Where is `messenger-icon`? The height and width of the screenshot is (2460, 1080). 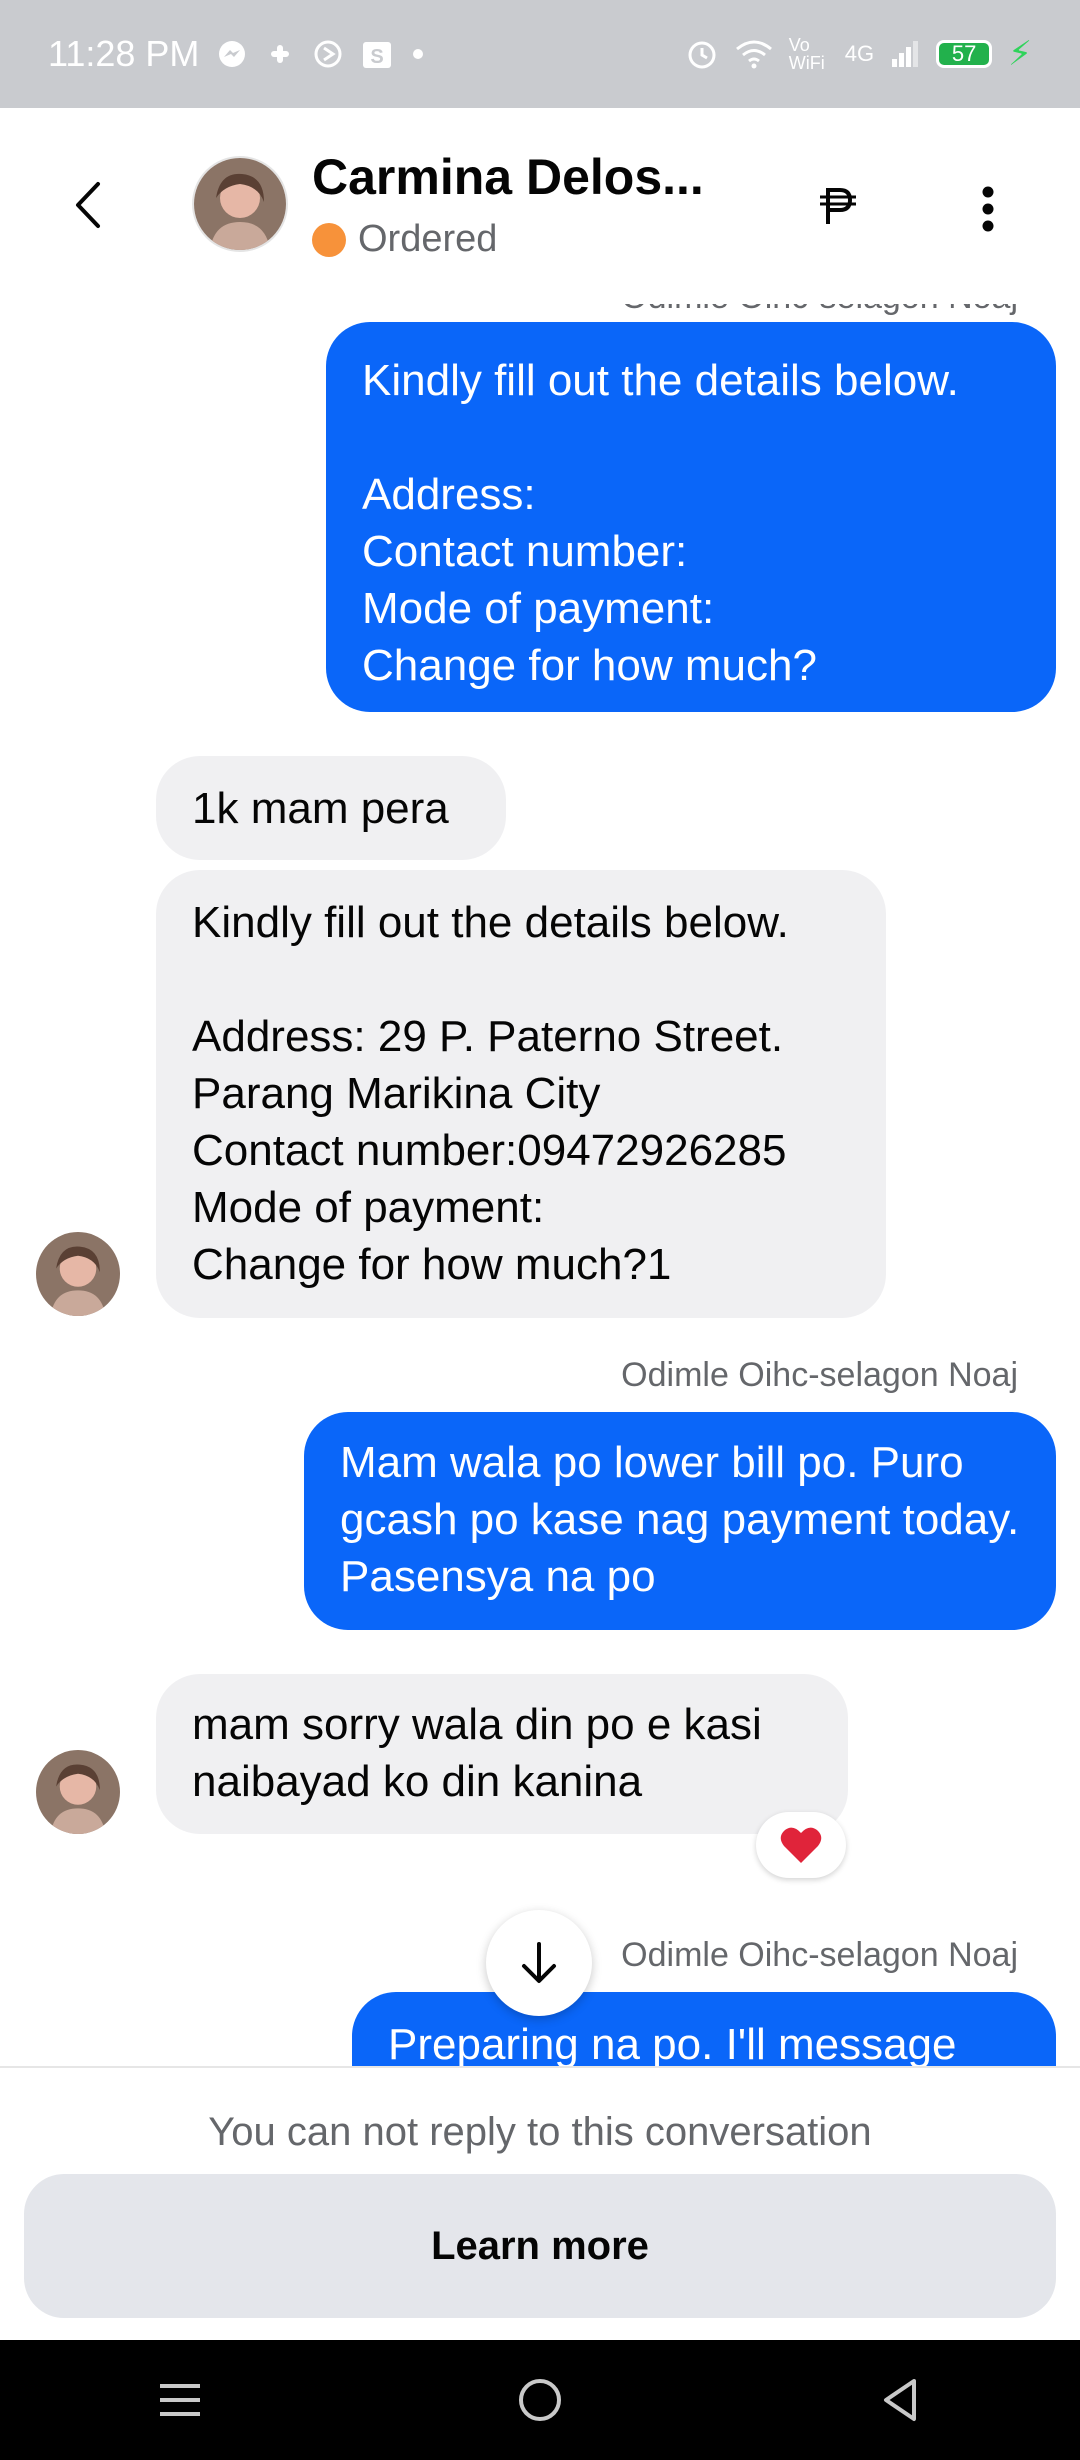
messenger-icon is located at coordinates (232, 54).